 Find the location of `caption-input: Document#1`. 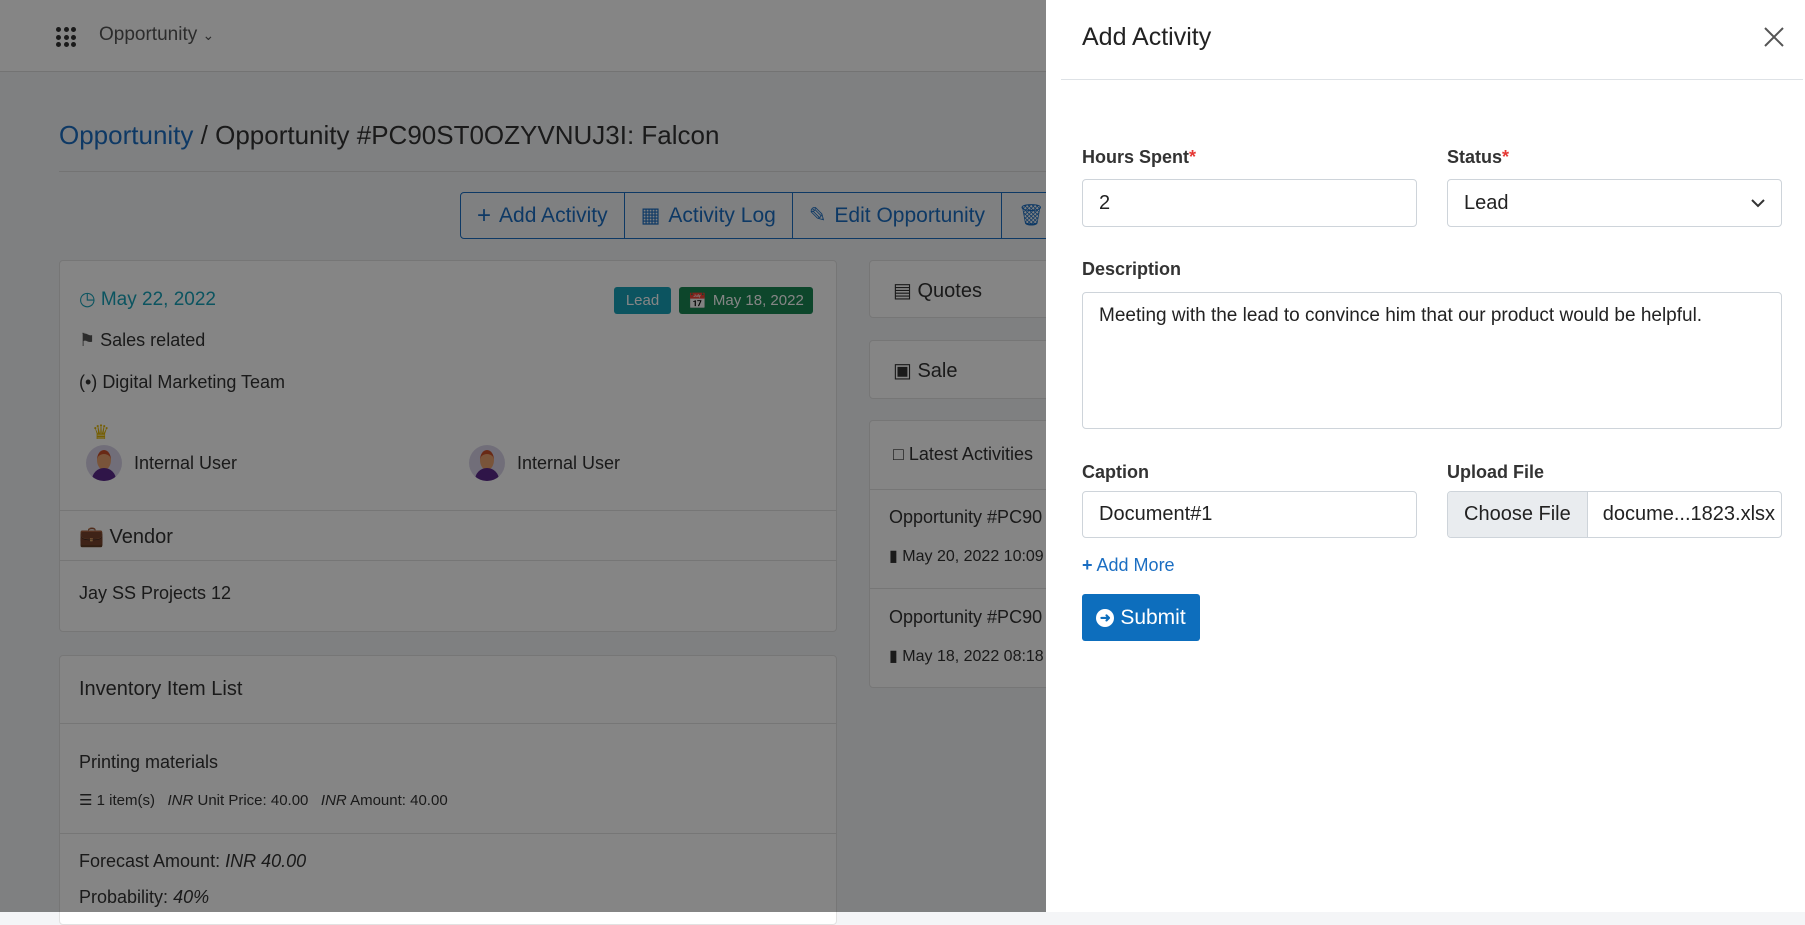

caption-input: Document#1 is located at coordinates (1249, 514).